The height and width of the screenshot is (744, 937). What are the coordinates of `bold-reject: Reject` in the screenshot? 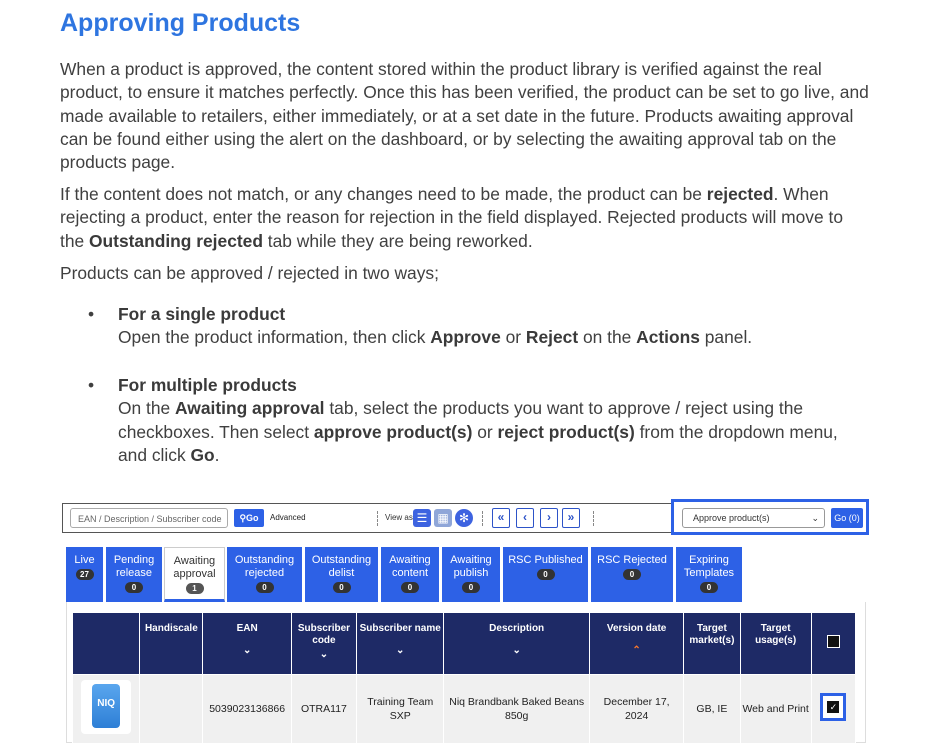 It's located at (552, 337).